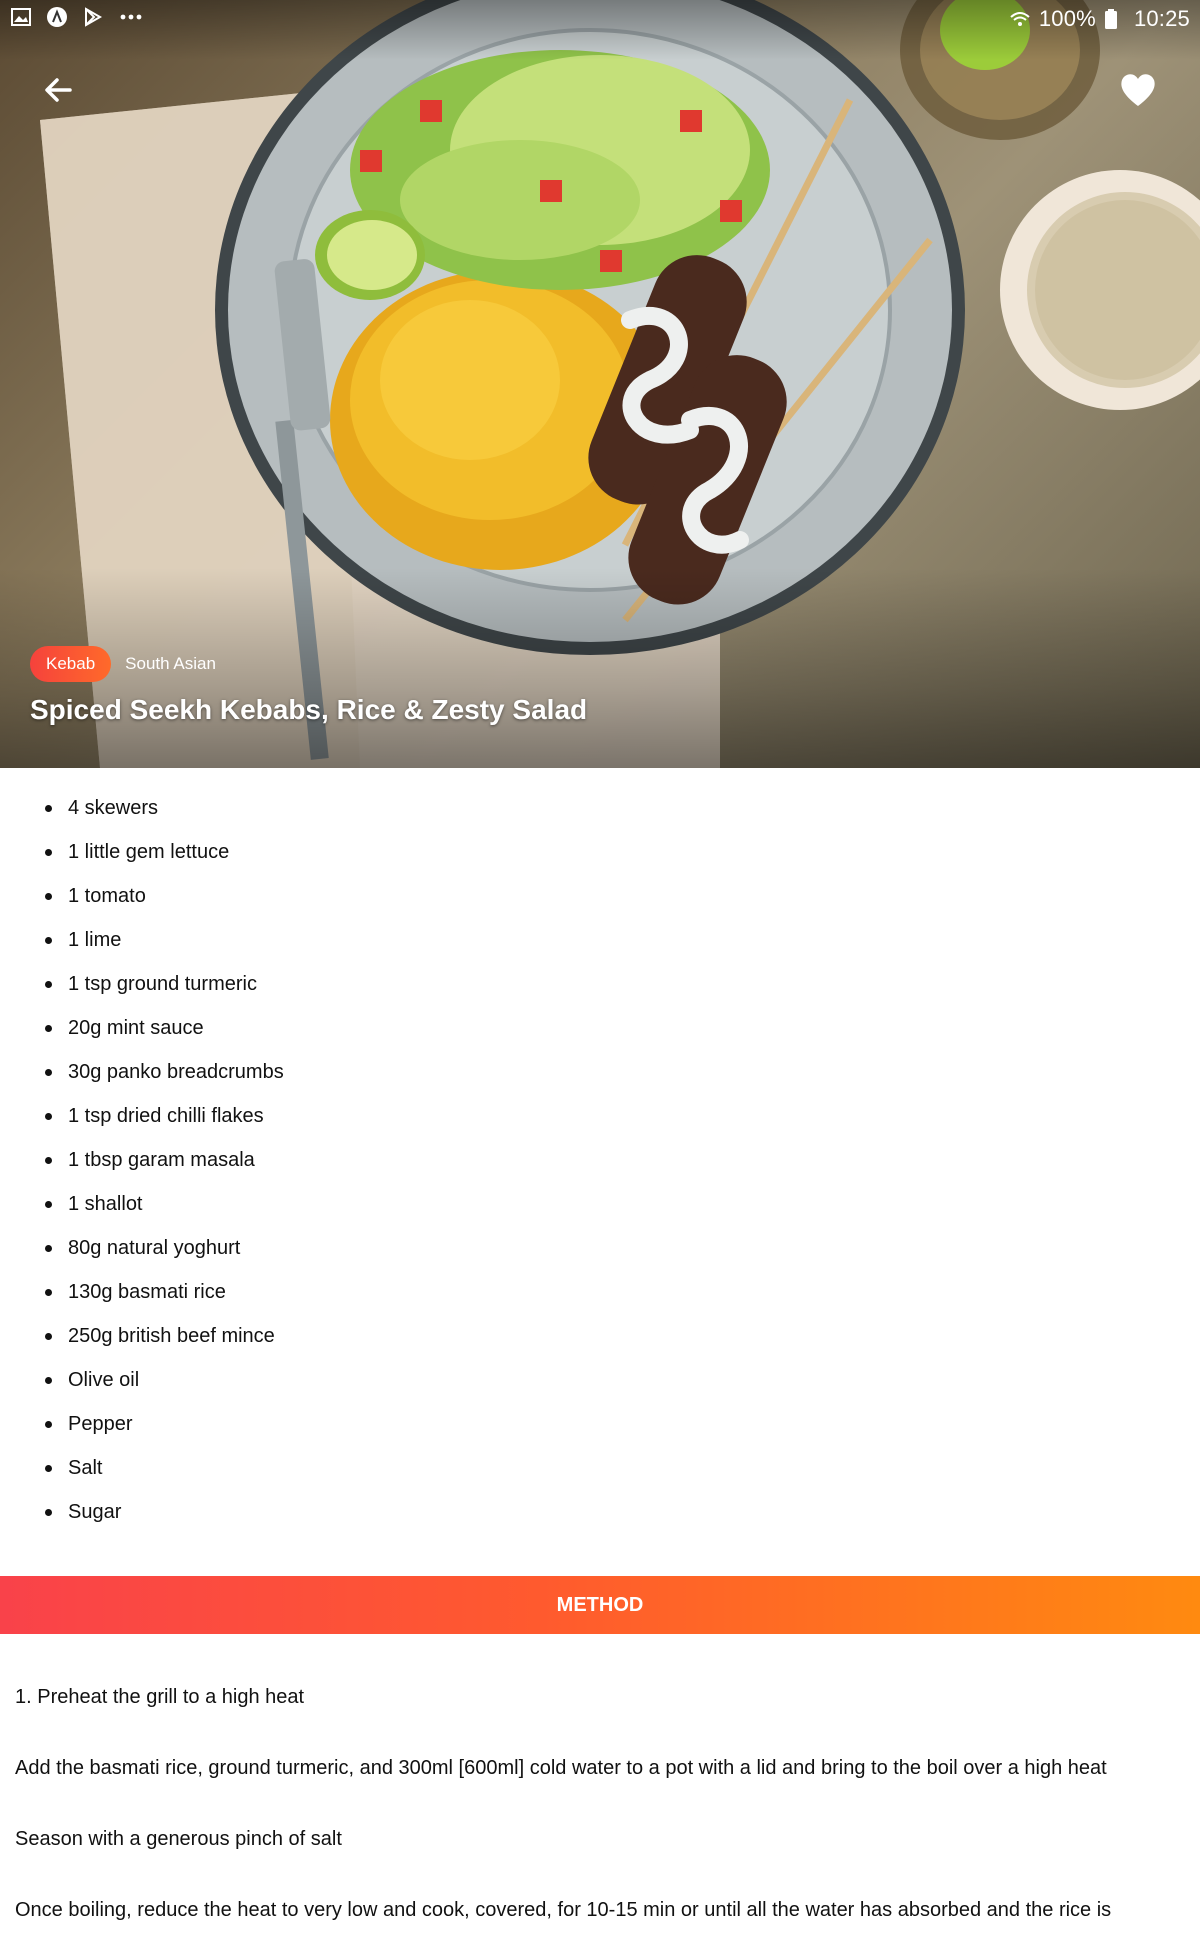 The height and width of the screenshot is (1948, 1200). Describe the element at coordinates (600, 1116) in the screenshot. I see `ingredient-item: 1 tsp dried chilli flakes` at that location.